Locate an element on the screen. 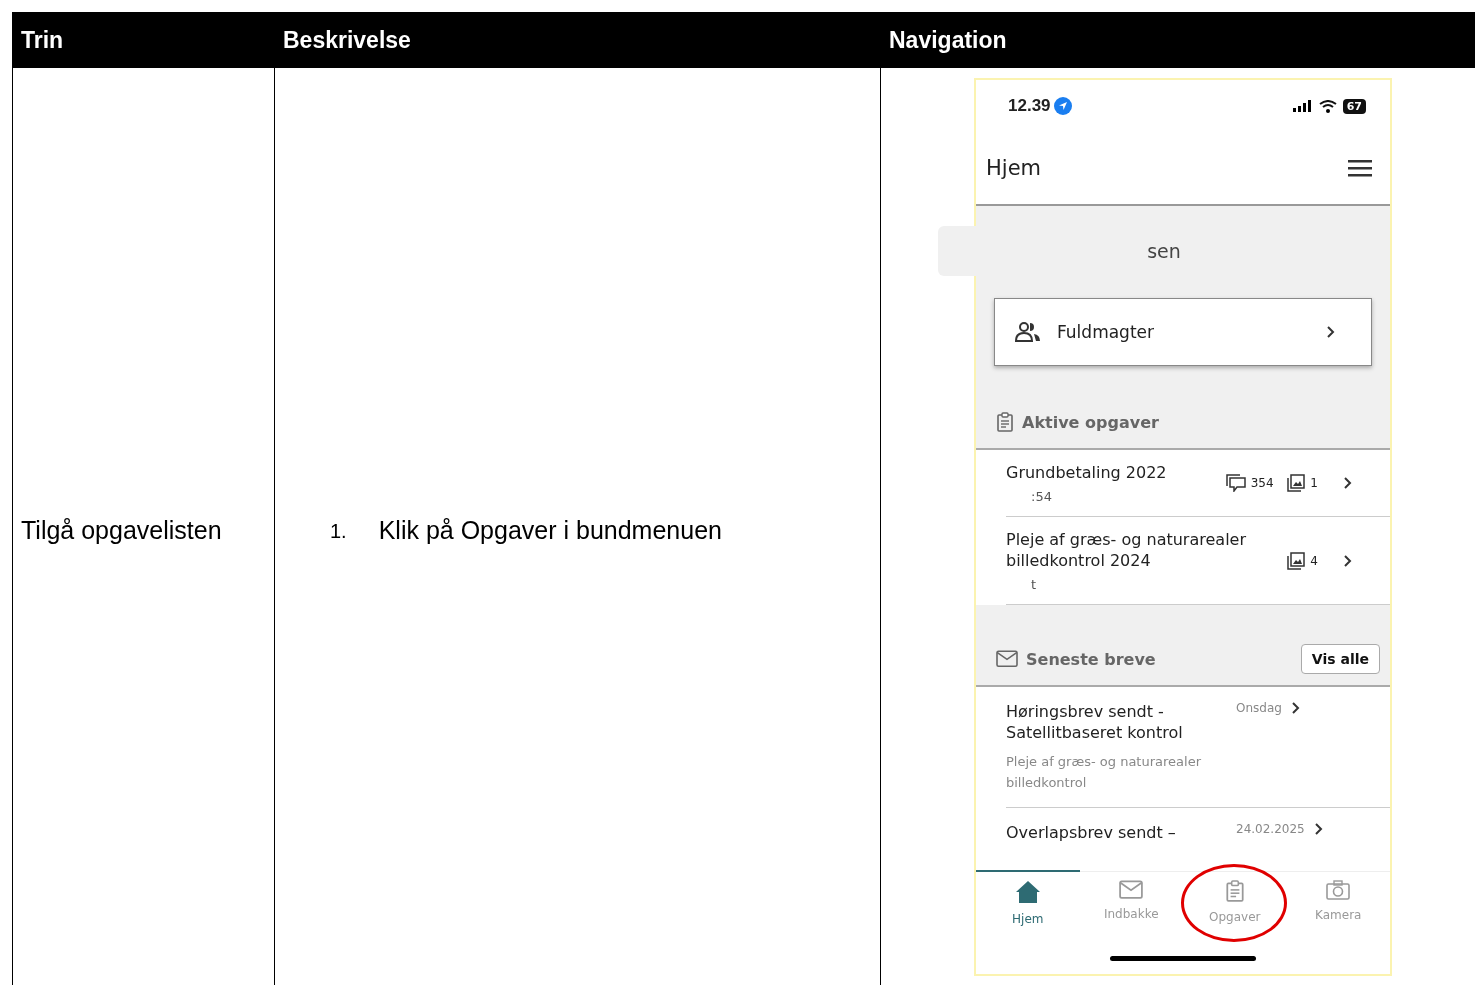 The width and height of the screenshot is (1475, 985). nav-tab: Hjem is located at coordinates (1028, 907).